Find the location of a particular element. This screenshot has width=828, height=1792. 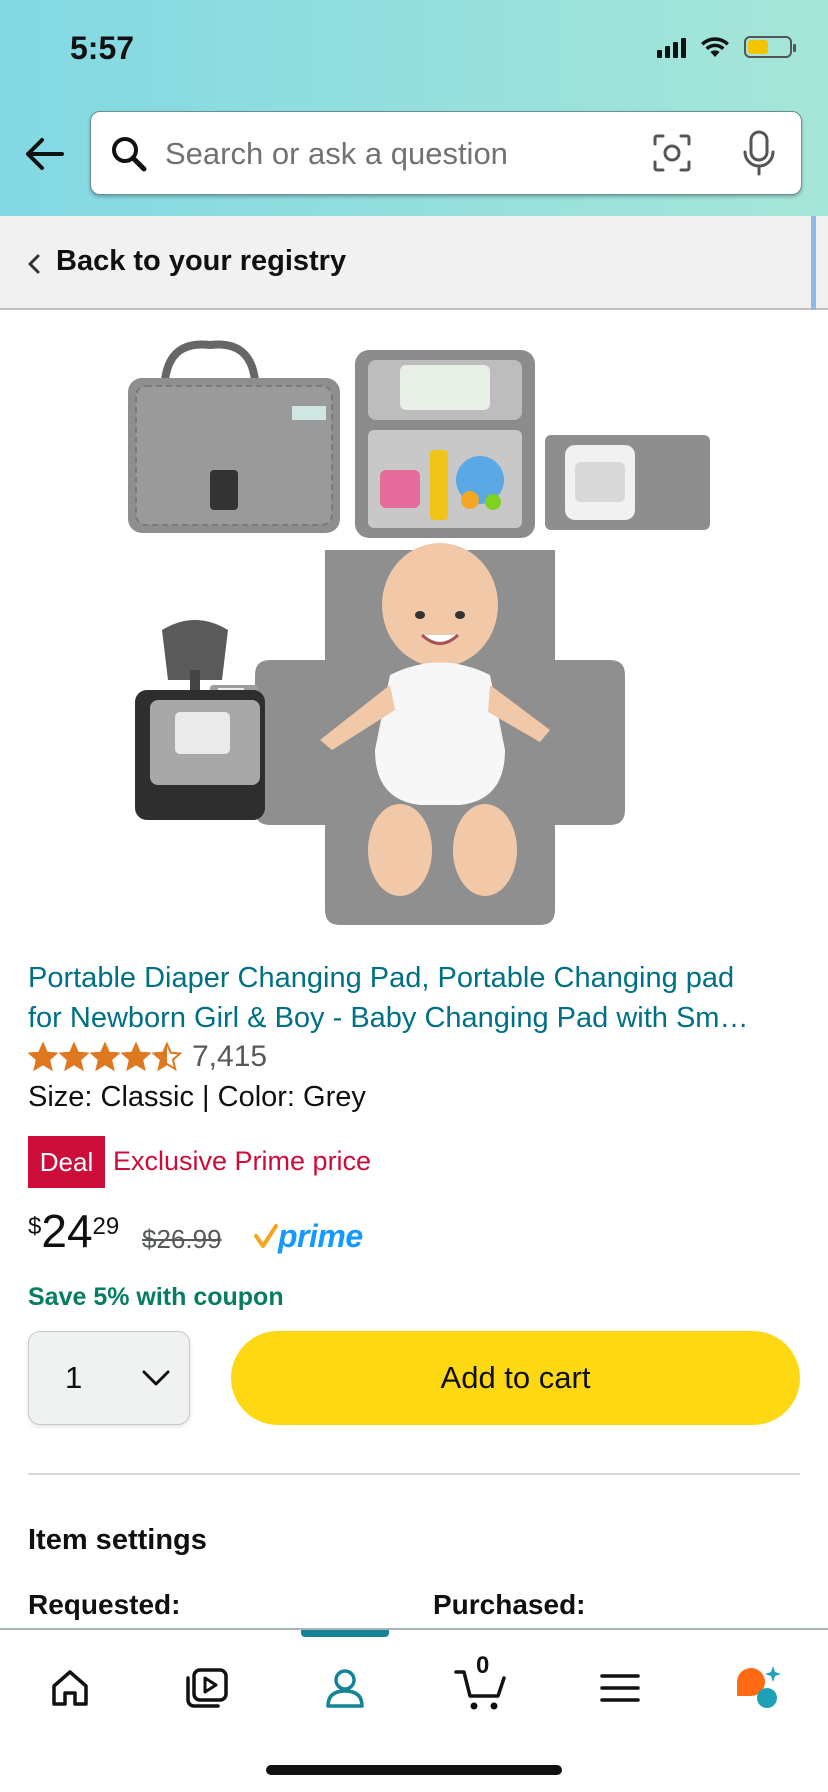

tab-menu is located at coordinates (620, 1688).